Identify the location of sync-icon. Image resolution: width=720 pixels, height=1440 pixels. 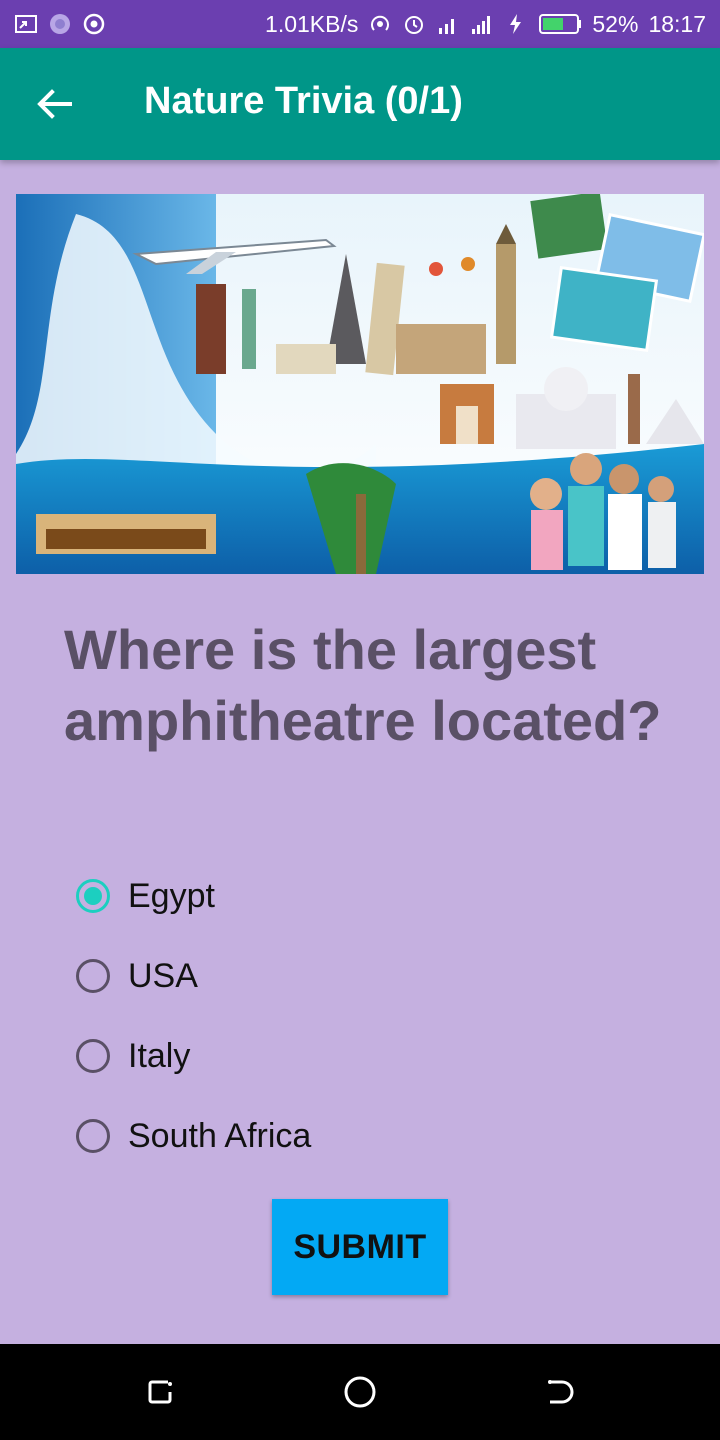
(94, 24).